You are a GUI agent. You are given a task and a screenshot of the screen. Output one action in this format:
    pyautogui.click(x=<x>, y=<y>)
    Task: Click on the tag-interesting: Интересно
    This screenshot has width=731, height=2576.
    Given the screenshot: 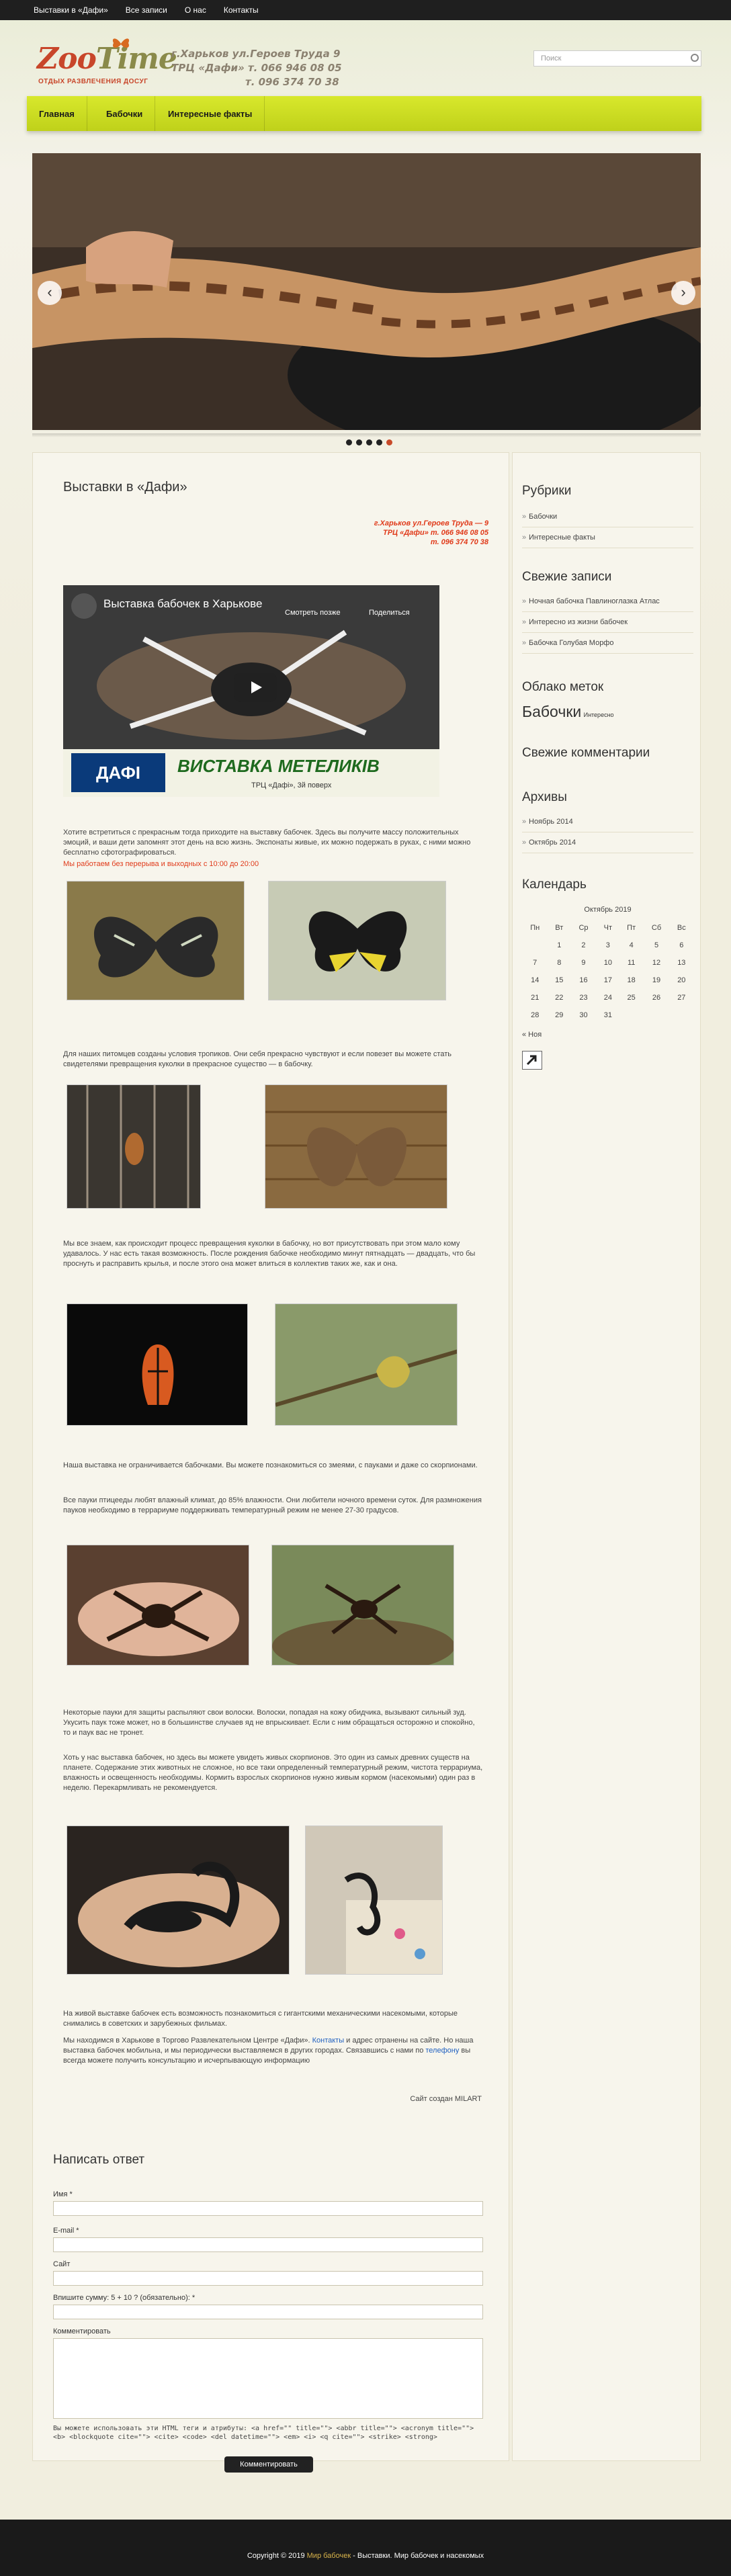 What is the action you would take?
    pyautogui.click(x=599, y=715)
    